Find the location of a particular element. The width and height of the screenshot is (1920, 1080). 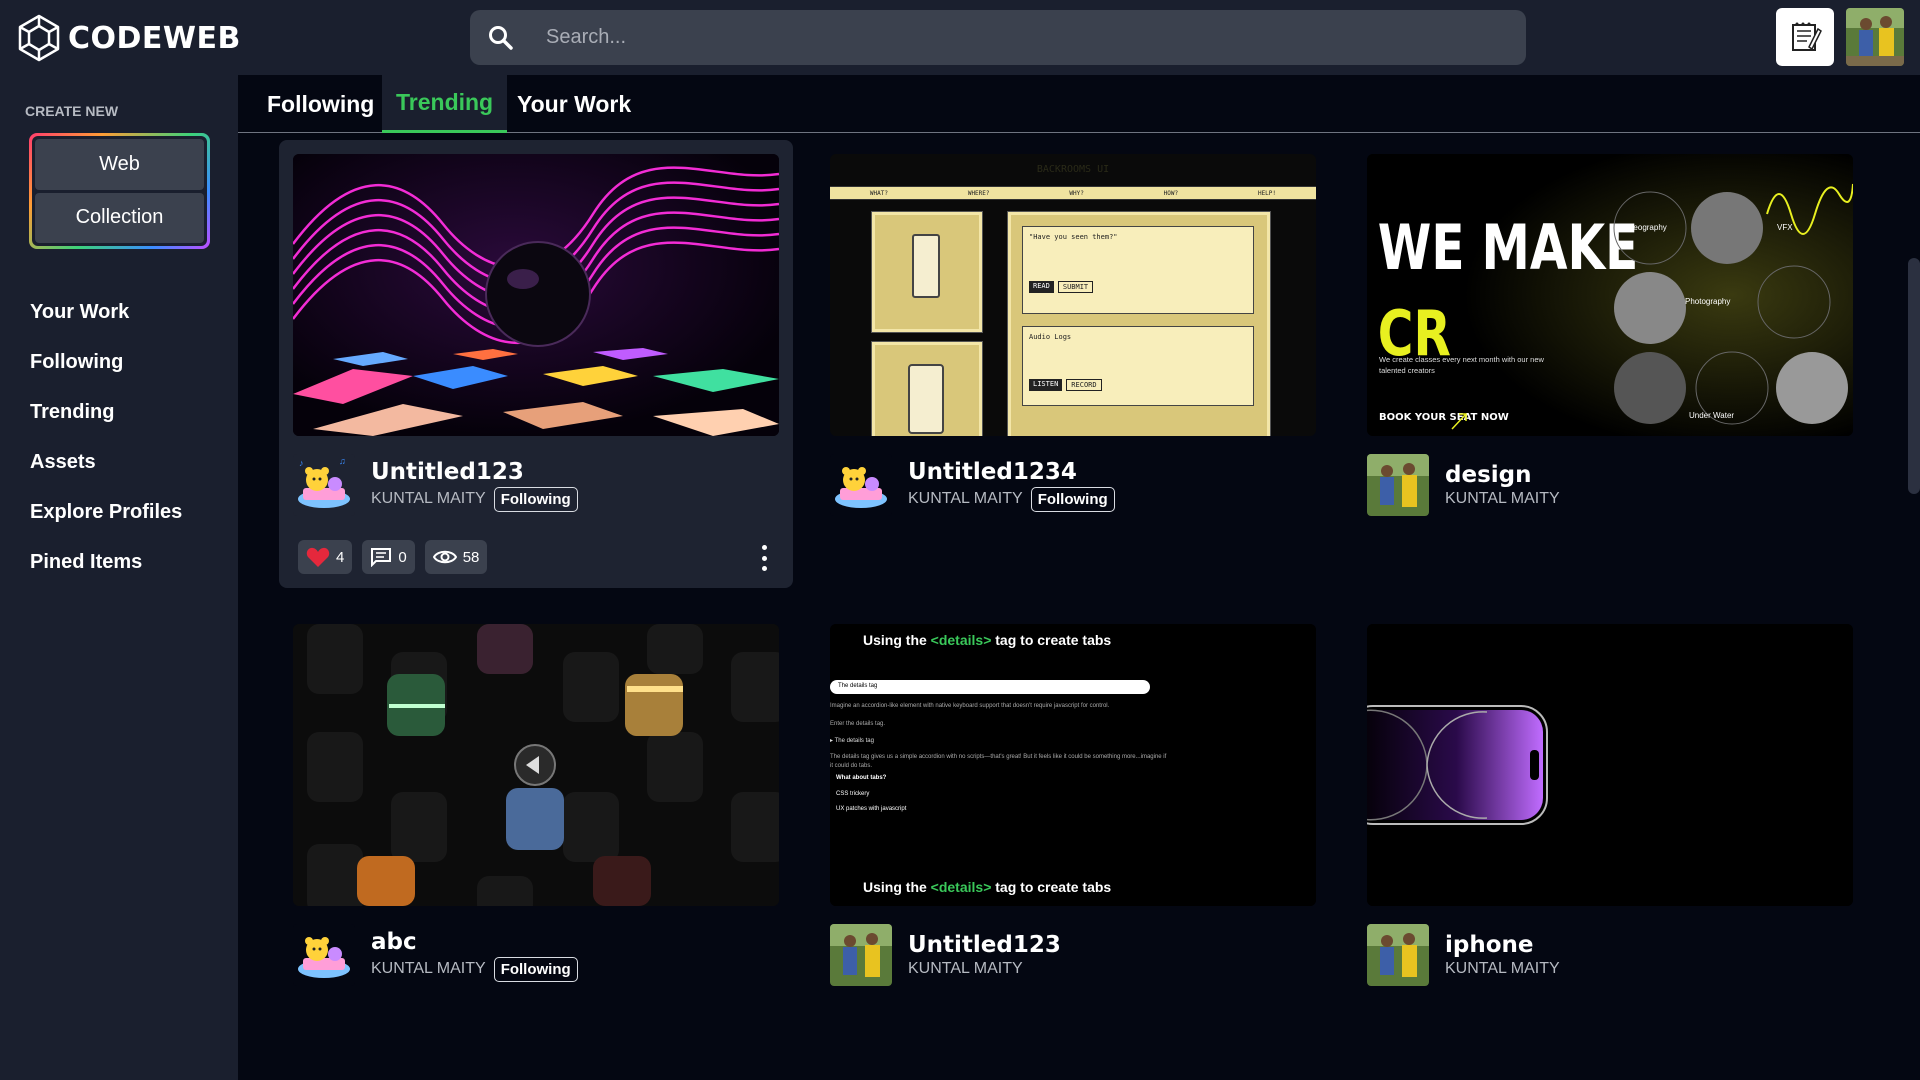

more-options-icon is located at coordinates (764, 558).